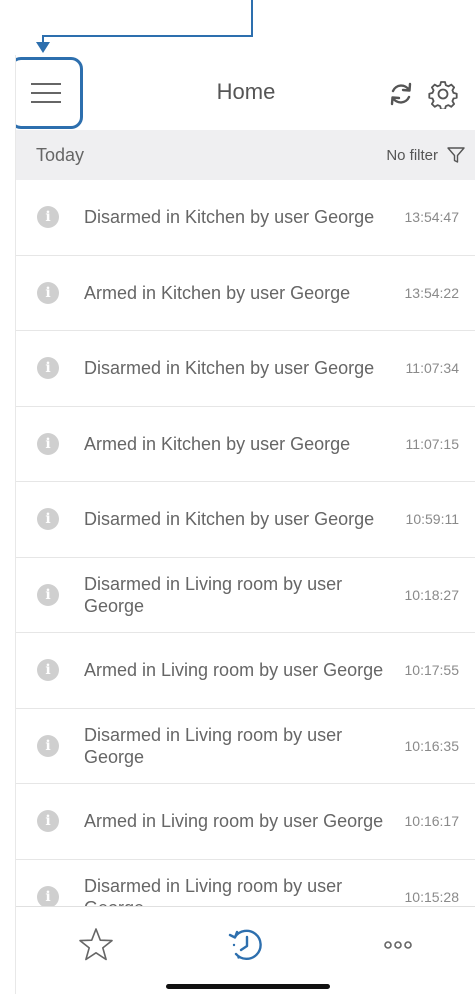 The width and height of the screenshot is (475, 994). Describe the element at coordinates (245, 155) in the screenshot. I see `section-header: Today No filter` at that location.